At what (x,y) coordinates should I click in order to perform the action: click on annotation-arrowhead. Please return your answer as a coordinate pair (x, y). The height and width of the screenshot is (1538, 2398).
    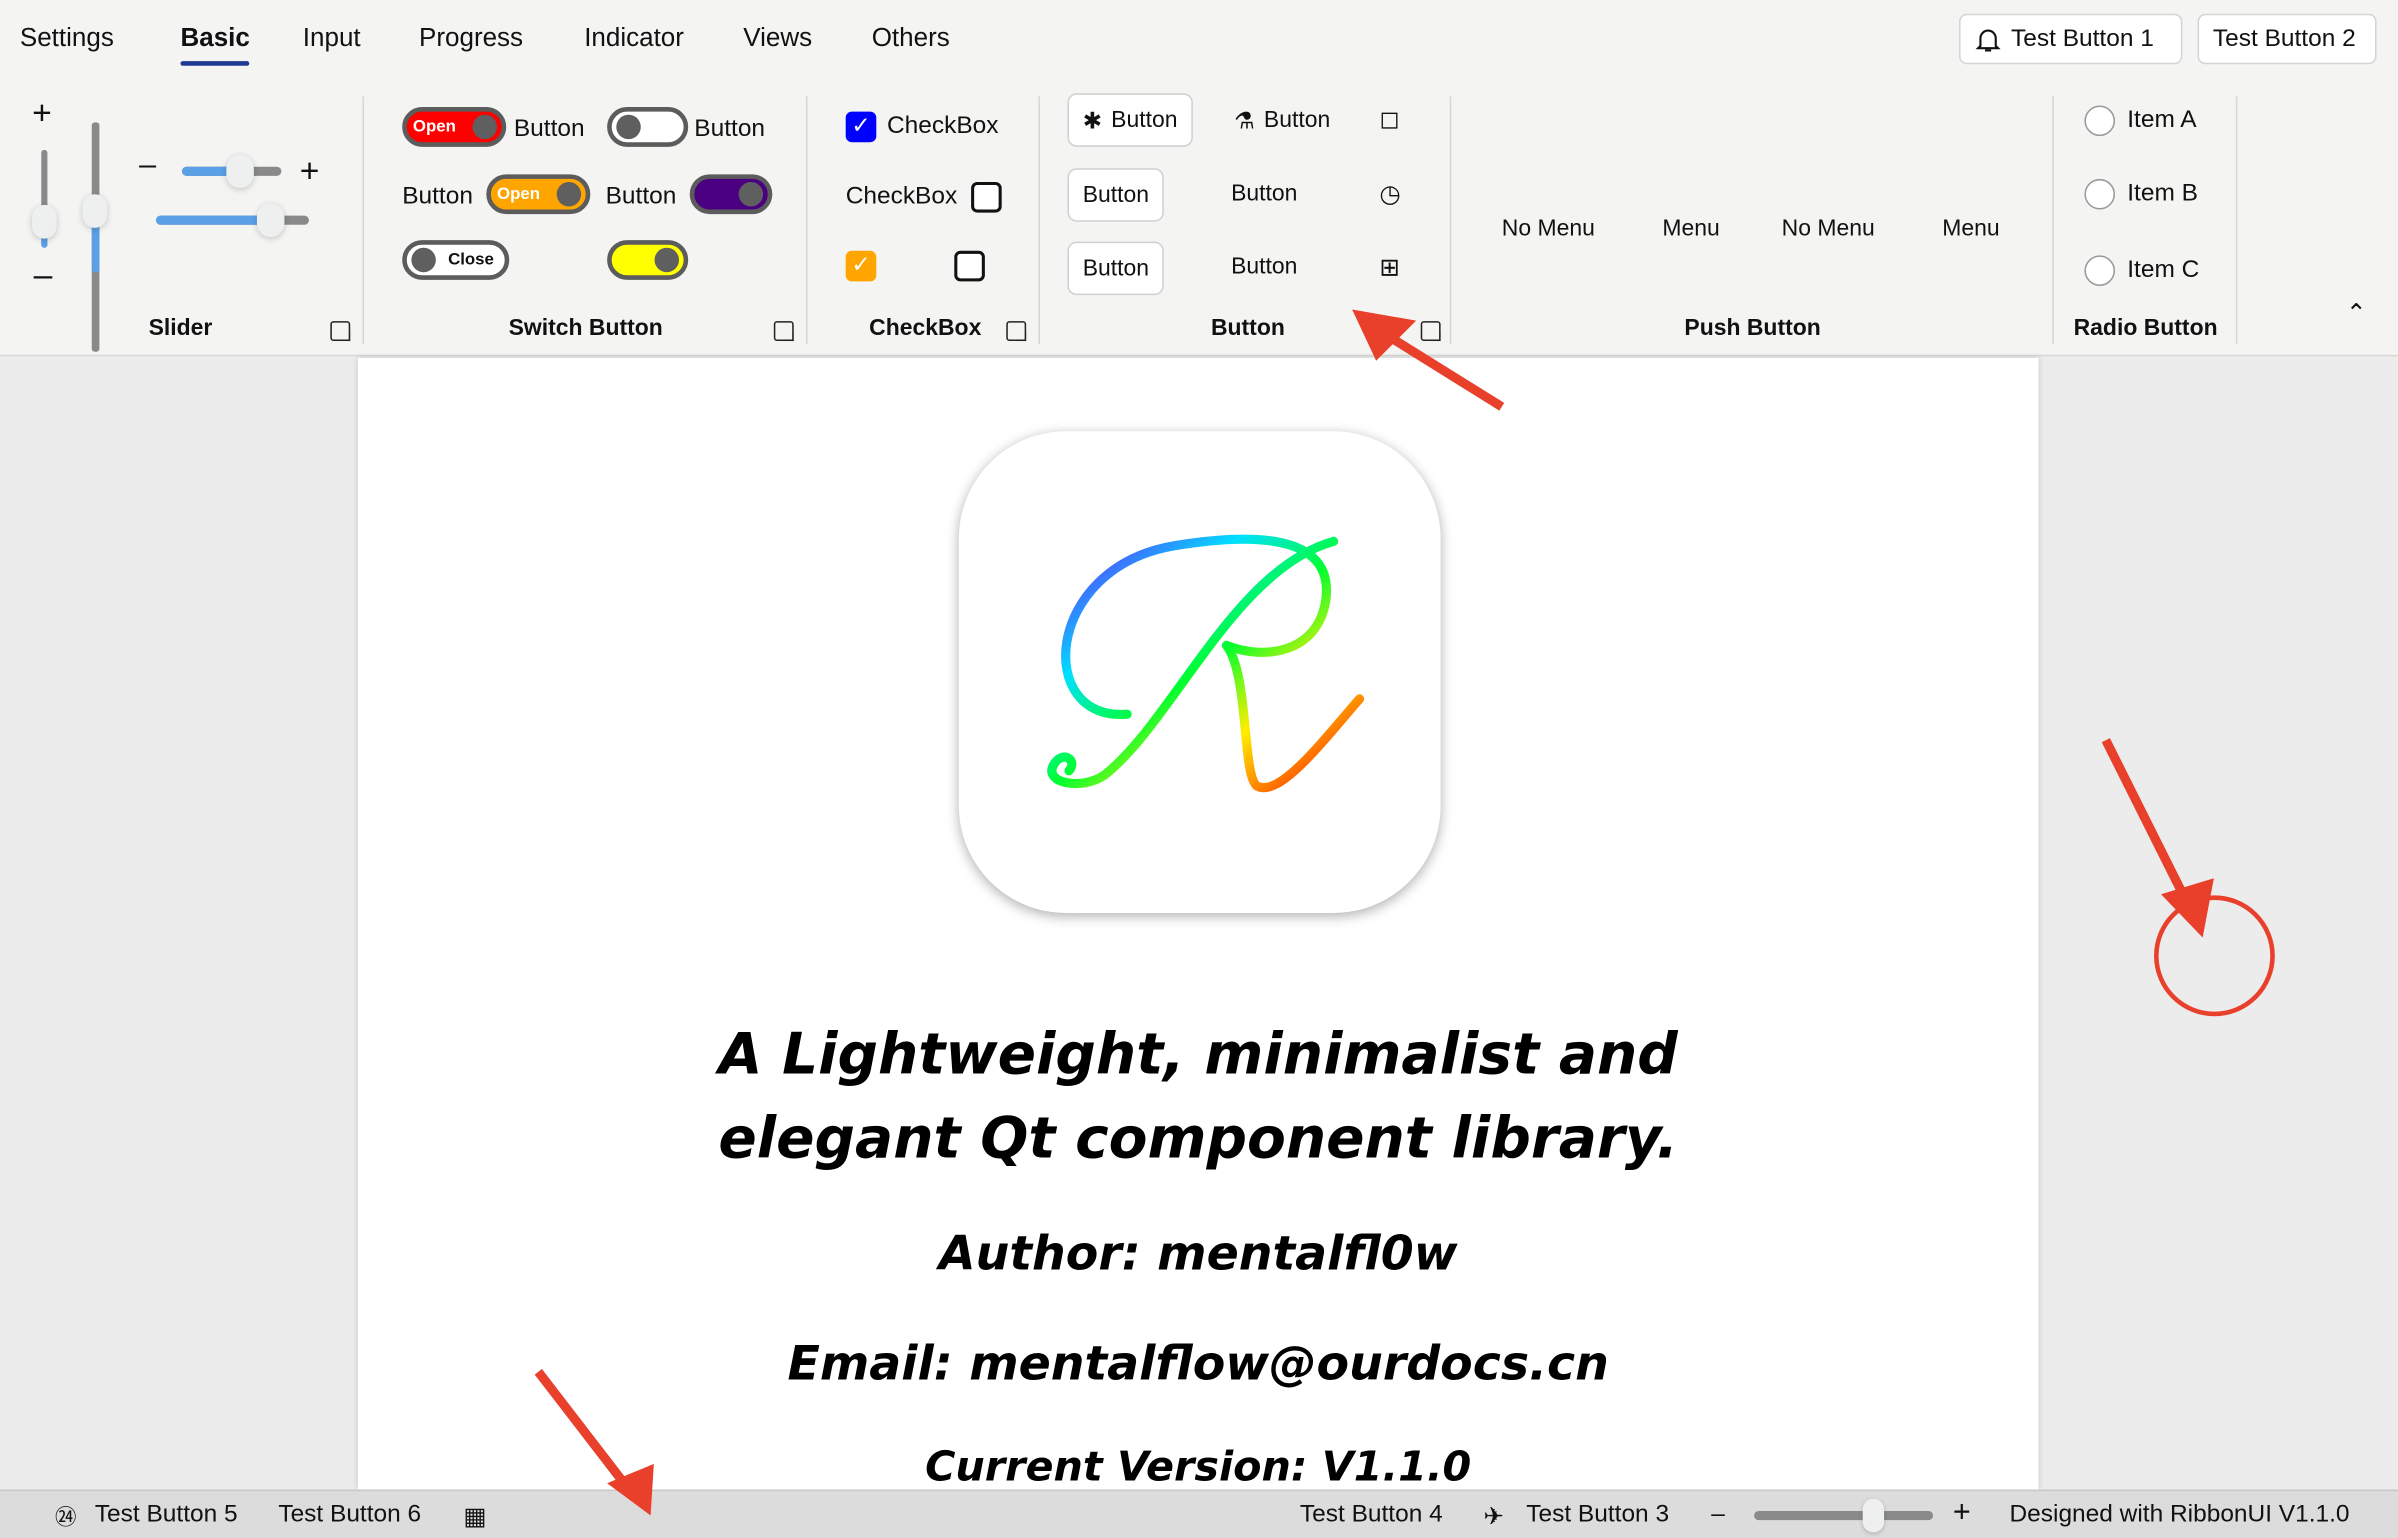
    Looking at the image, I should click on (2187, 908).